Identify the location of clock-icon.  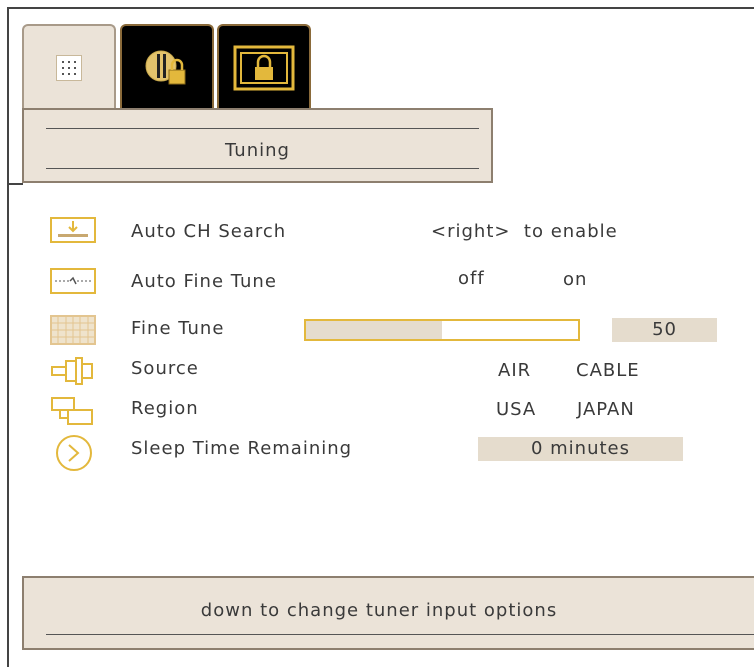
(74, 455).